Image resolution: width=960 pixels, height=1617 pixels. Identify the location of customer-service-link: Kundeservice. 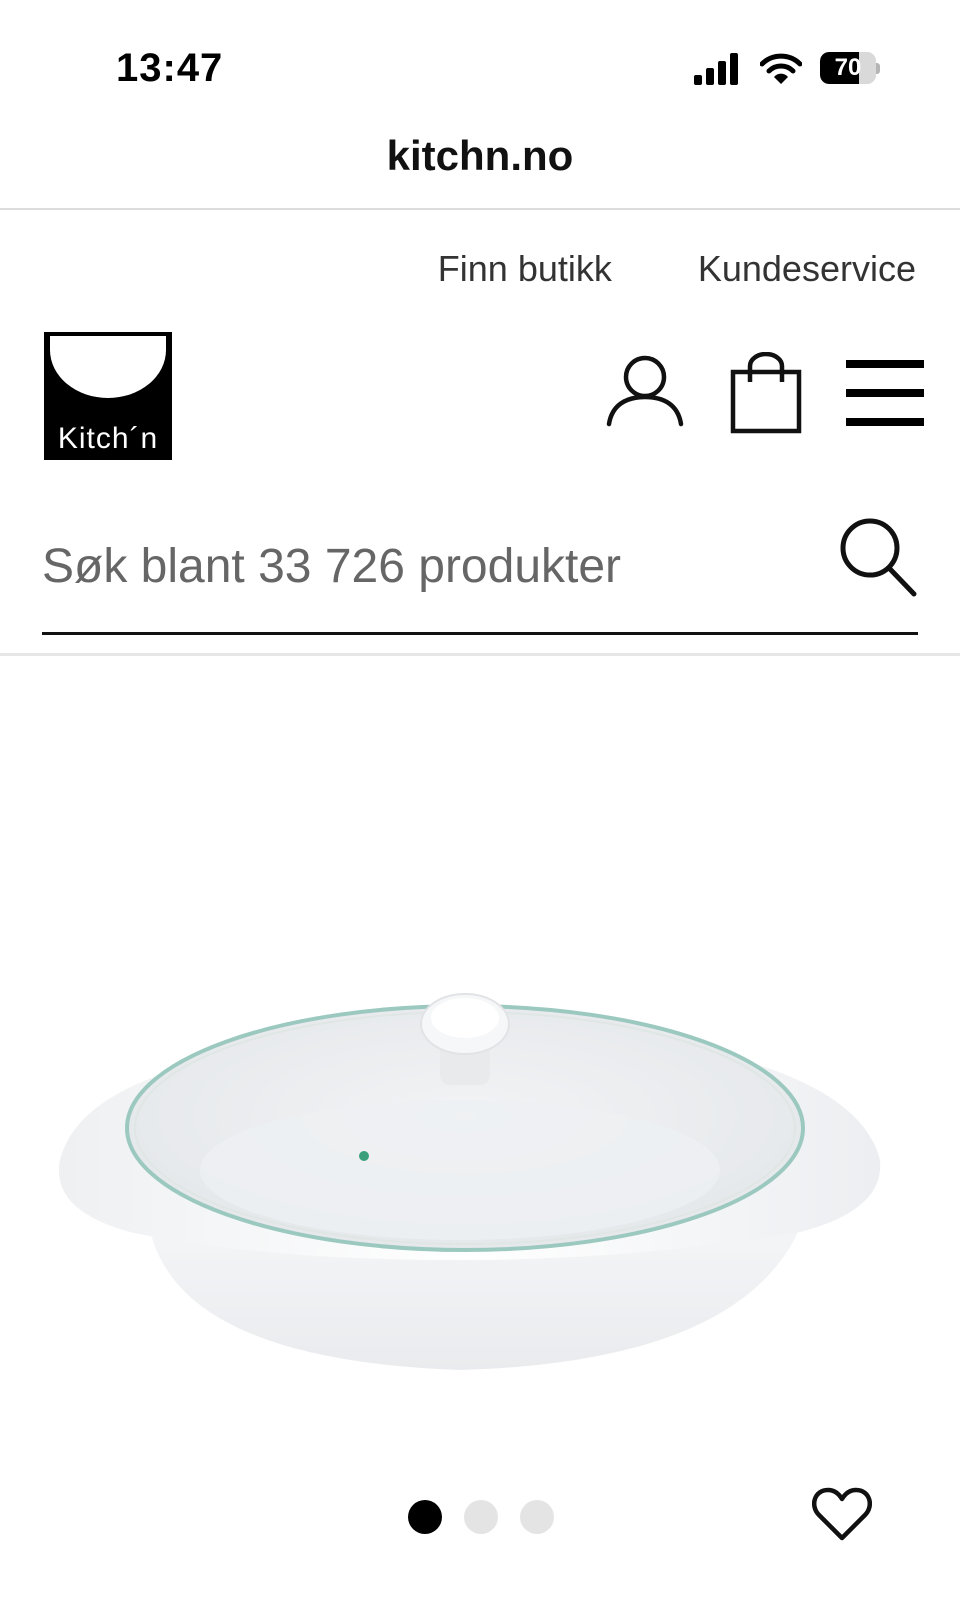
(807, 269).